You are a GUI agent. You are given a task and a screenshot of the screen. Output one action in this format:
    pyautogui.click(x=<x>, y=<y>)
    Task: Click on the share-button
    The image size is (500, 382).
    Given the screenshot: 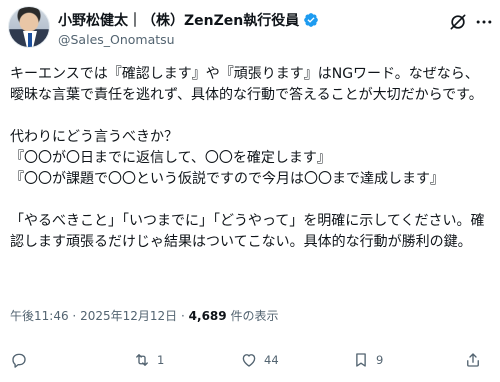 What is the action you would take?
    pyautogui.click(x=473, y=360)
    